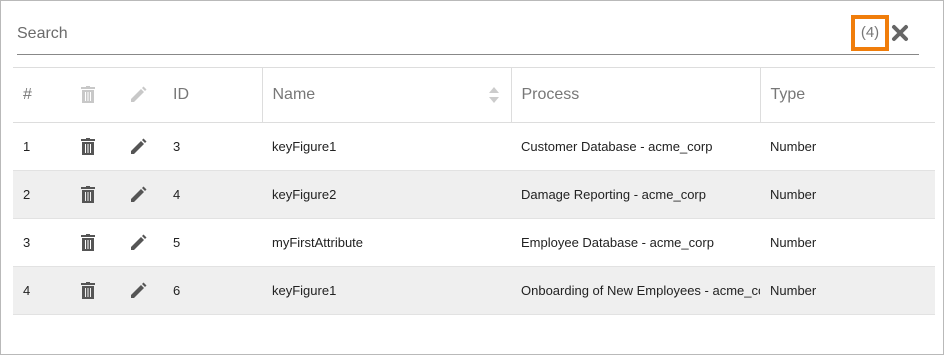 The image size is (944, 355). I want to click on row-process: Customer Database - acme_corp, so click(617, 146).